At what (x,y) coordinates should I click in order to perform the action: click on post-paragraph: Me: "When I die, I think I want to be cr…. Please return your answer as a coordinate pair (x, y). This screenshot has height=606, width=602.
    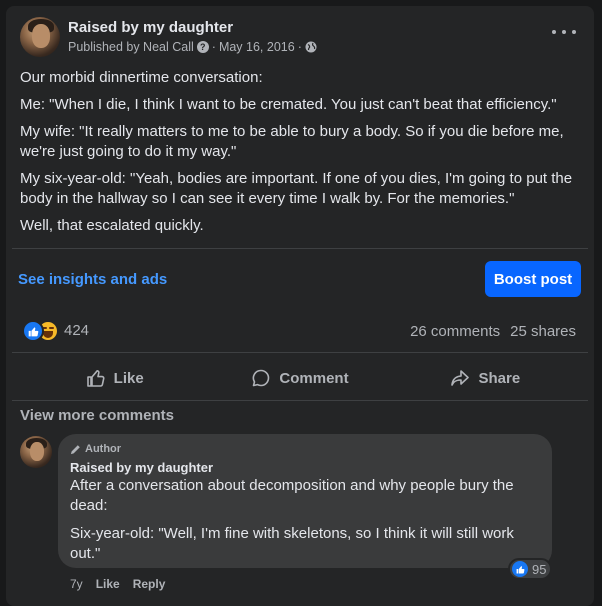
    Looking at the image, I should click on (288, 104).